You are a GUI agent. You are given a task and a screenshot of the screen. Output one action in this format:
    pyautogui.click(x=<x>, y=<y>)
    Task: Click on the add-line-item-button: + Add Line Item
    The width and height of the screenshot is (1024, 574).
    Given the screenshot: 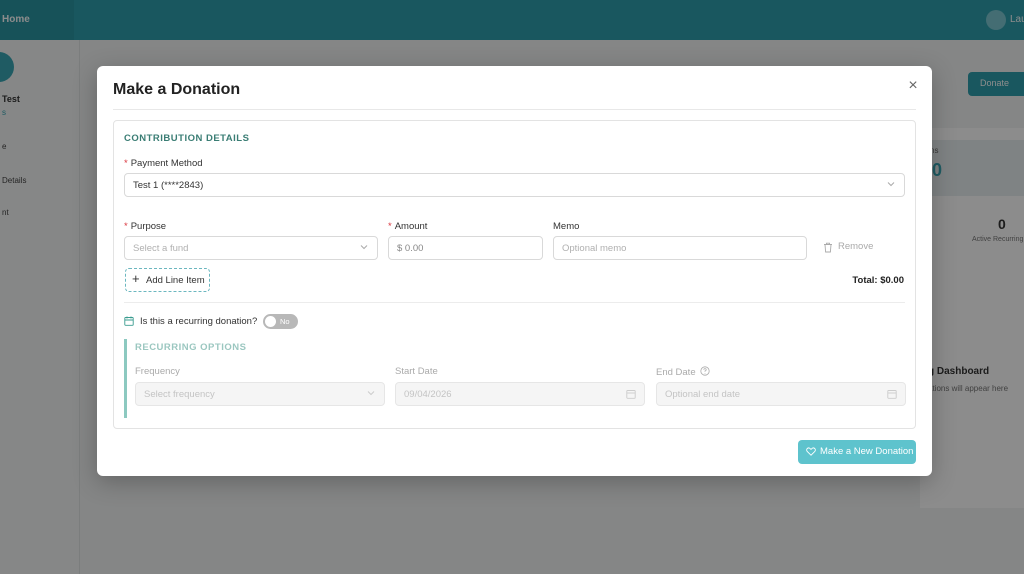 What is the action you would take?
    pyautogui.click(x=167, y=280)
    